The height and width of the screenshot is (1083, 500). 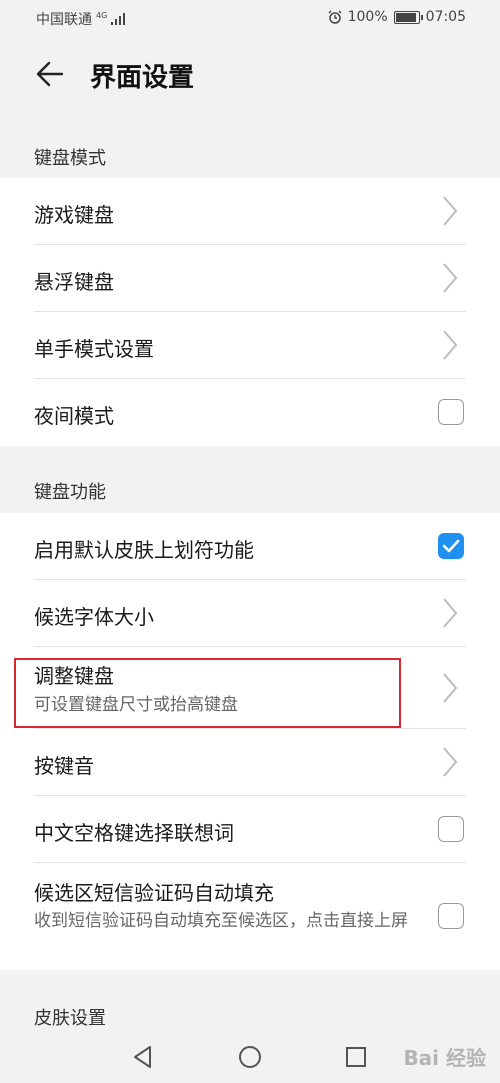 I want to click on list-item-one-hand-mode: 单手模式设置, so click(x=250, y=345).